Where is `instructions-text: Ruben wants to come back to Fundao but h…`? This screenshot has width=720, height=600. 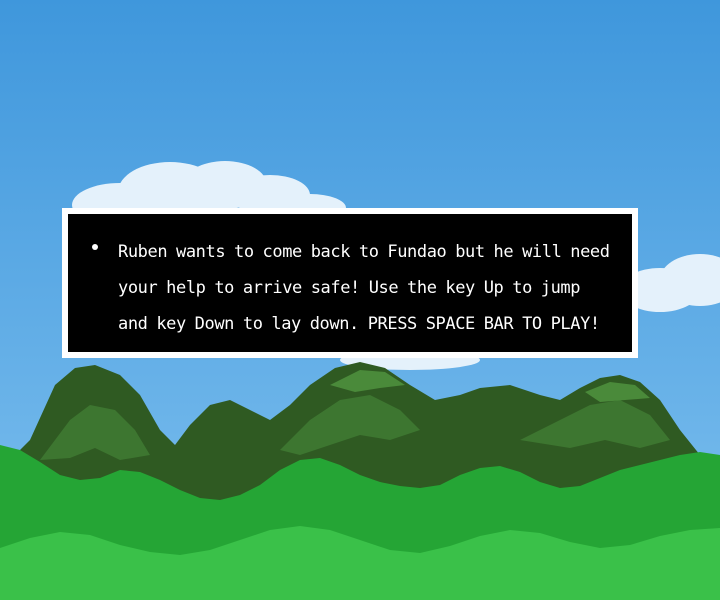 instructions-text: Ruben wants to come back to Fundao but h… is located at coordinates (364, 288).